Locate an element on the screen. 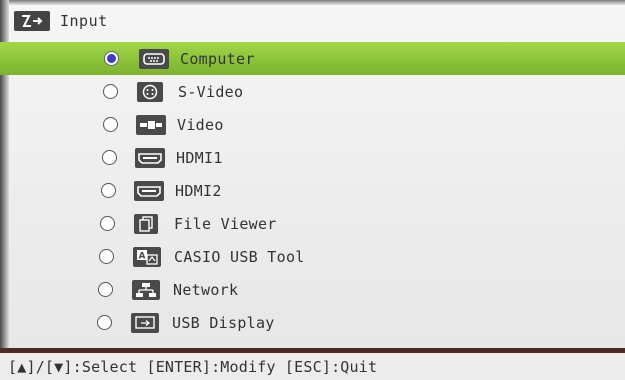  computer-port-icon is located at coordinates (154, 58).